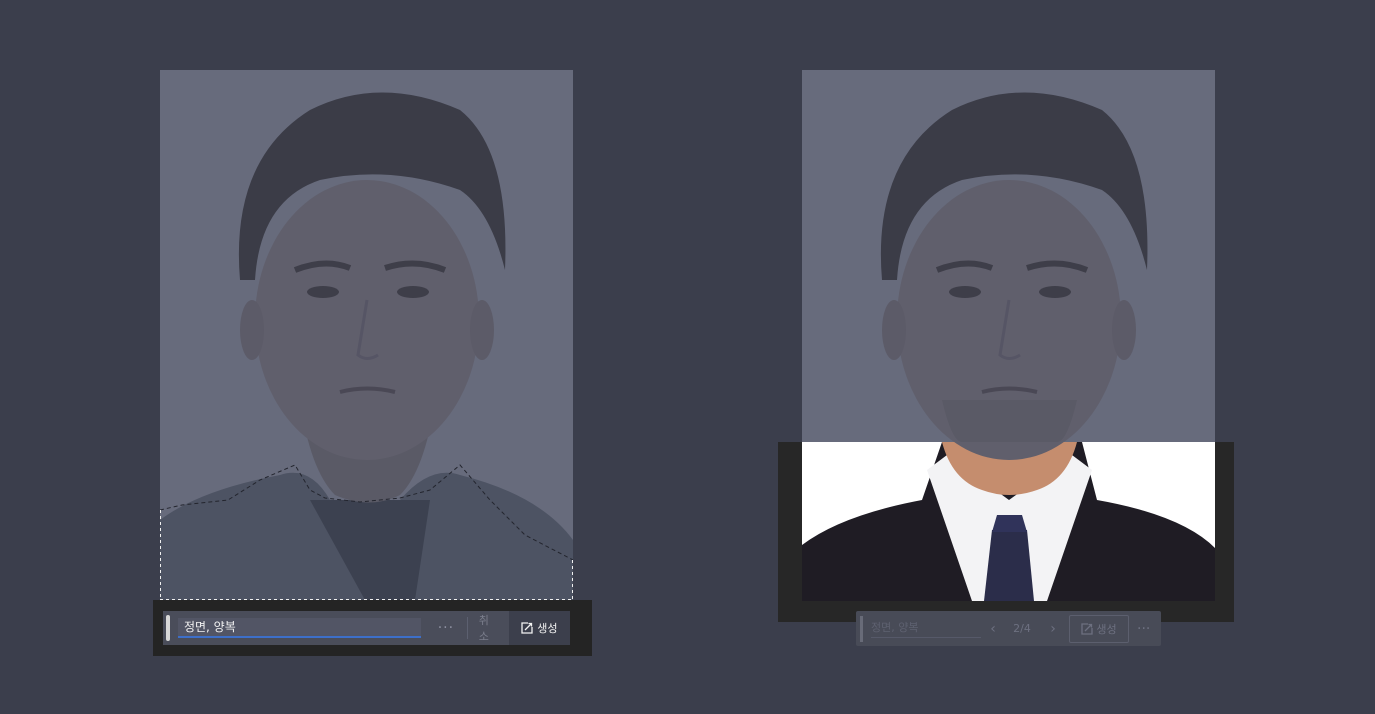 The width and height of the screenshot is (1375, 714). I want to click on cancel-button: 취소, so click(489, 628).